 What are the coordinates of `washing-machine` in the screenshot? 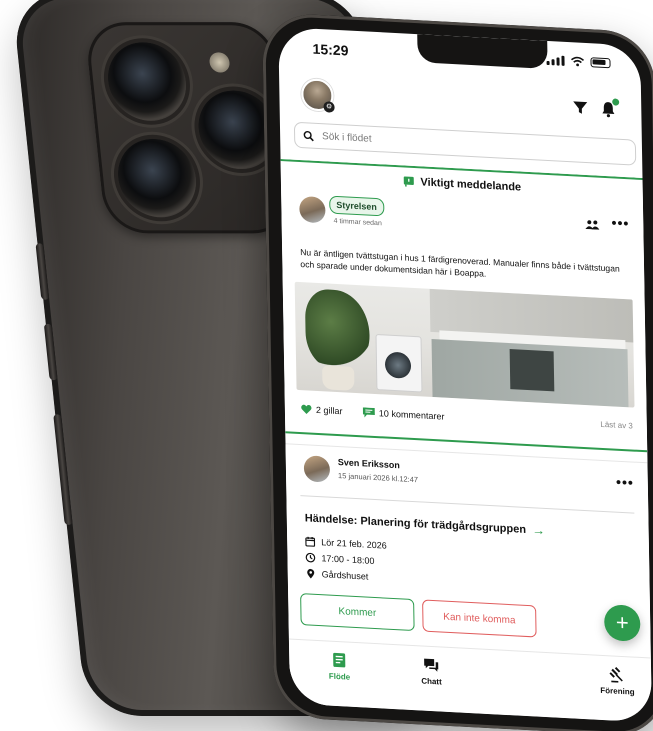 It's located at (399, 363).